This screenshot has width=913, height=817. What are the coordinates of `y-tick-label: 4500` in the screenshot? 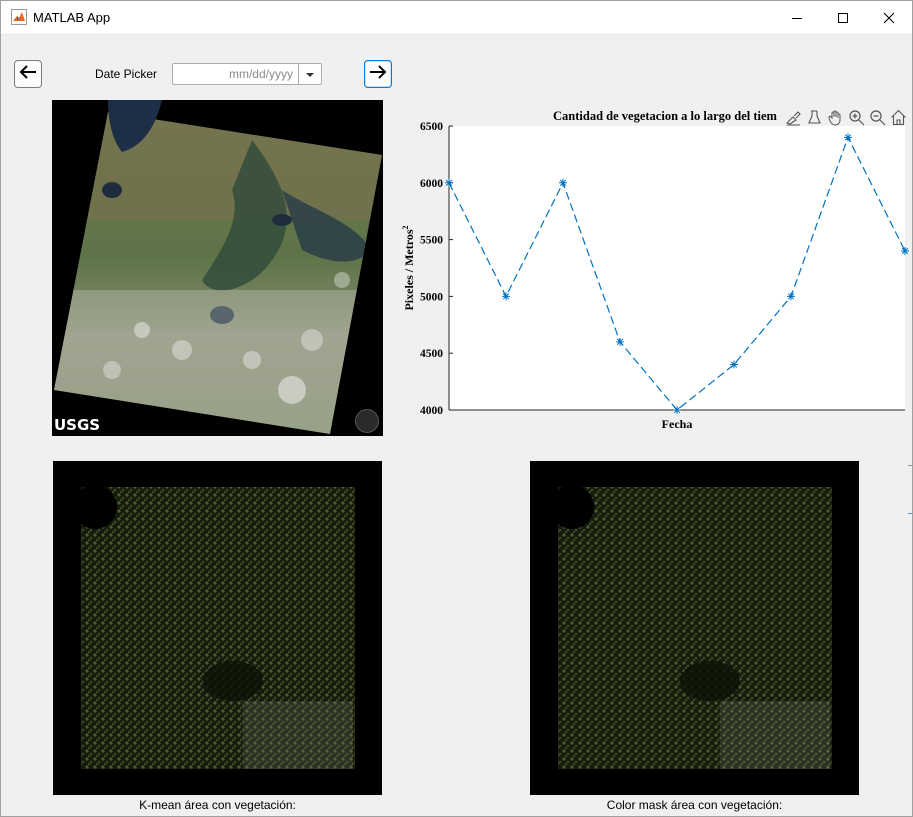 It's located at (431, 354).